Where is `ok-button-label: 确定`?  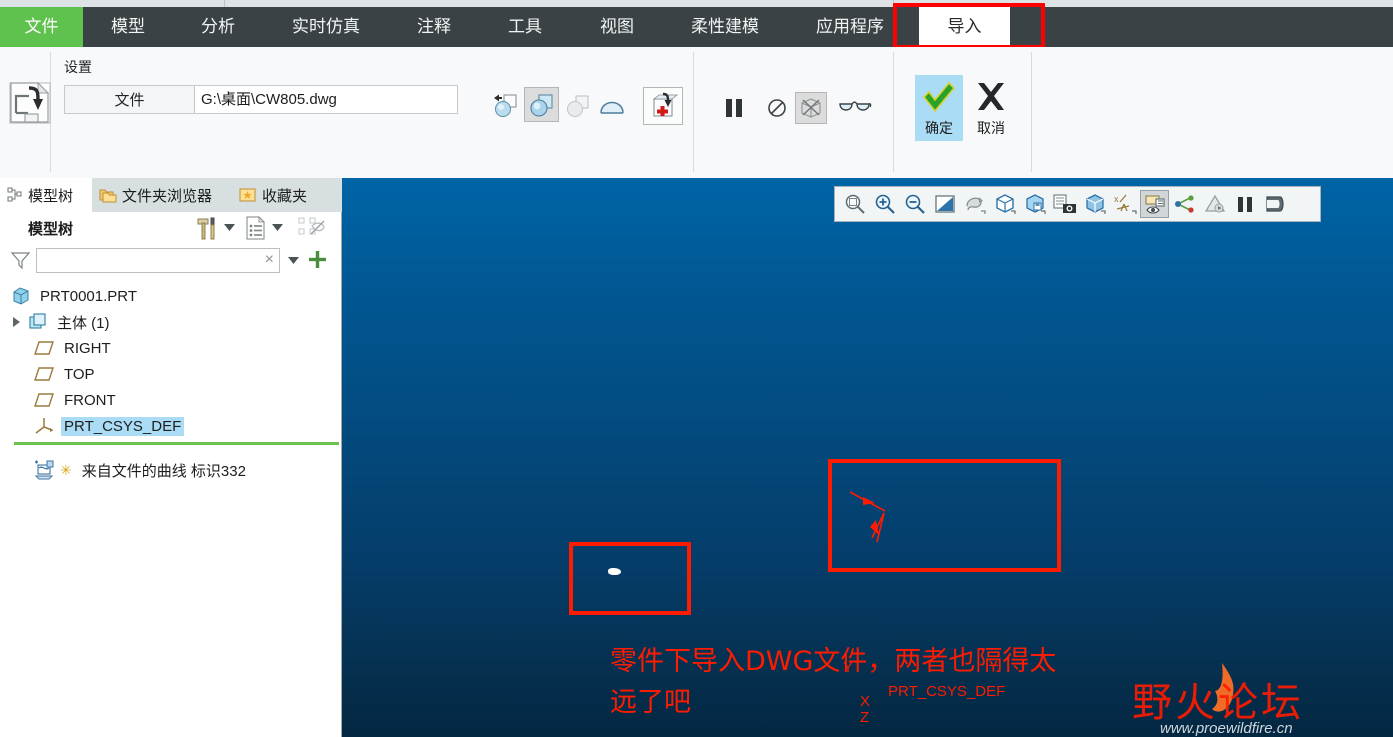 ok-button-label: 确定 is located at coordinates (939, 128).